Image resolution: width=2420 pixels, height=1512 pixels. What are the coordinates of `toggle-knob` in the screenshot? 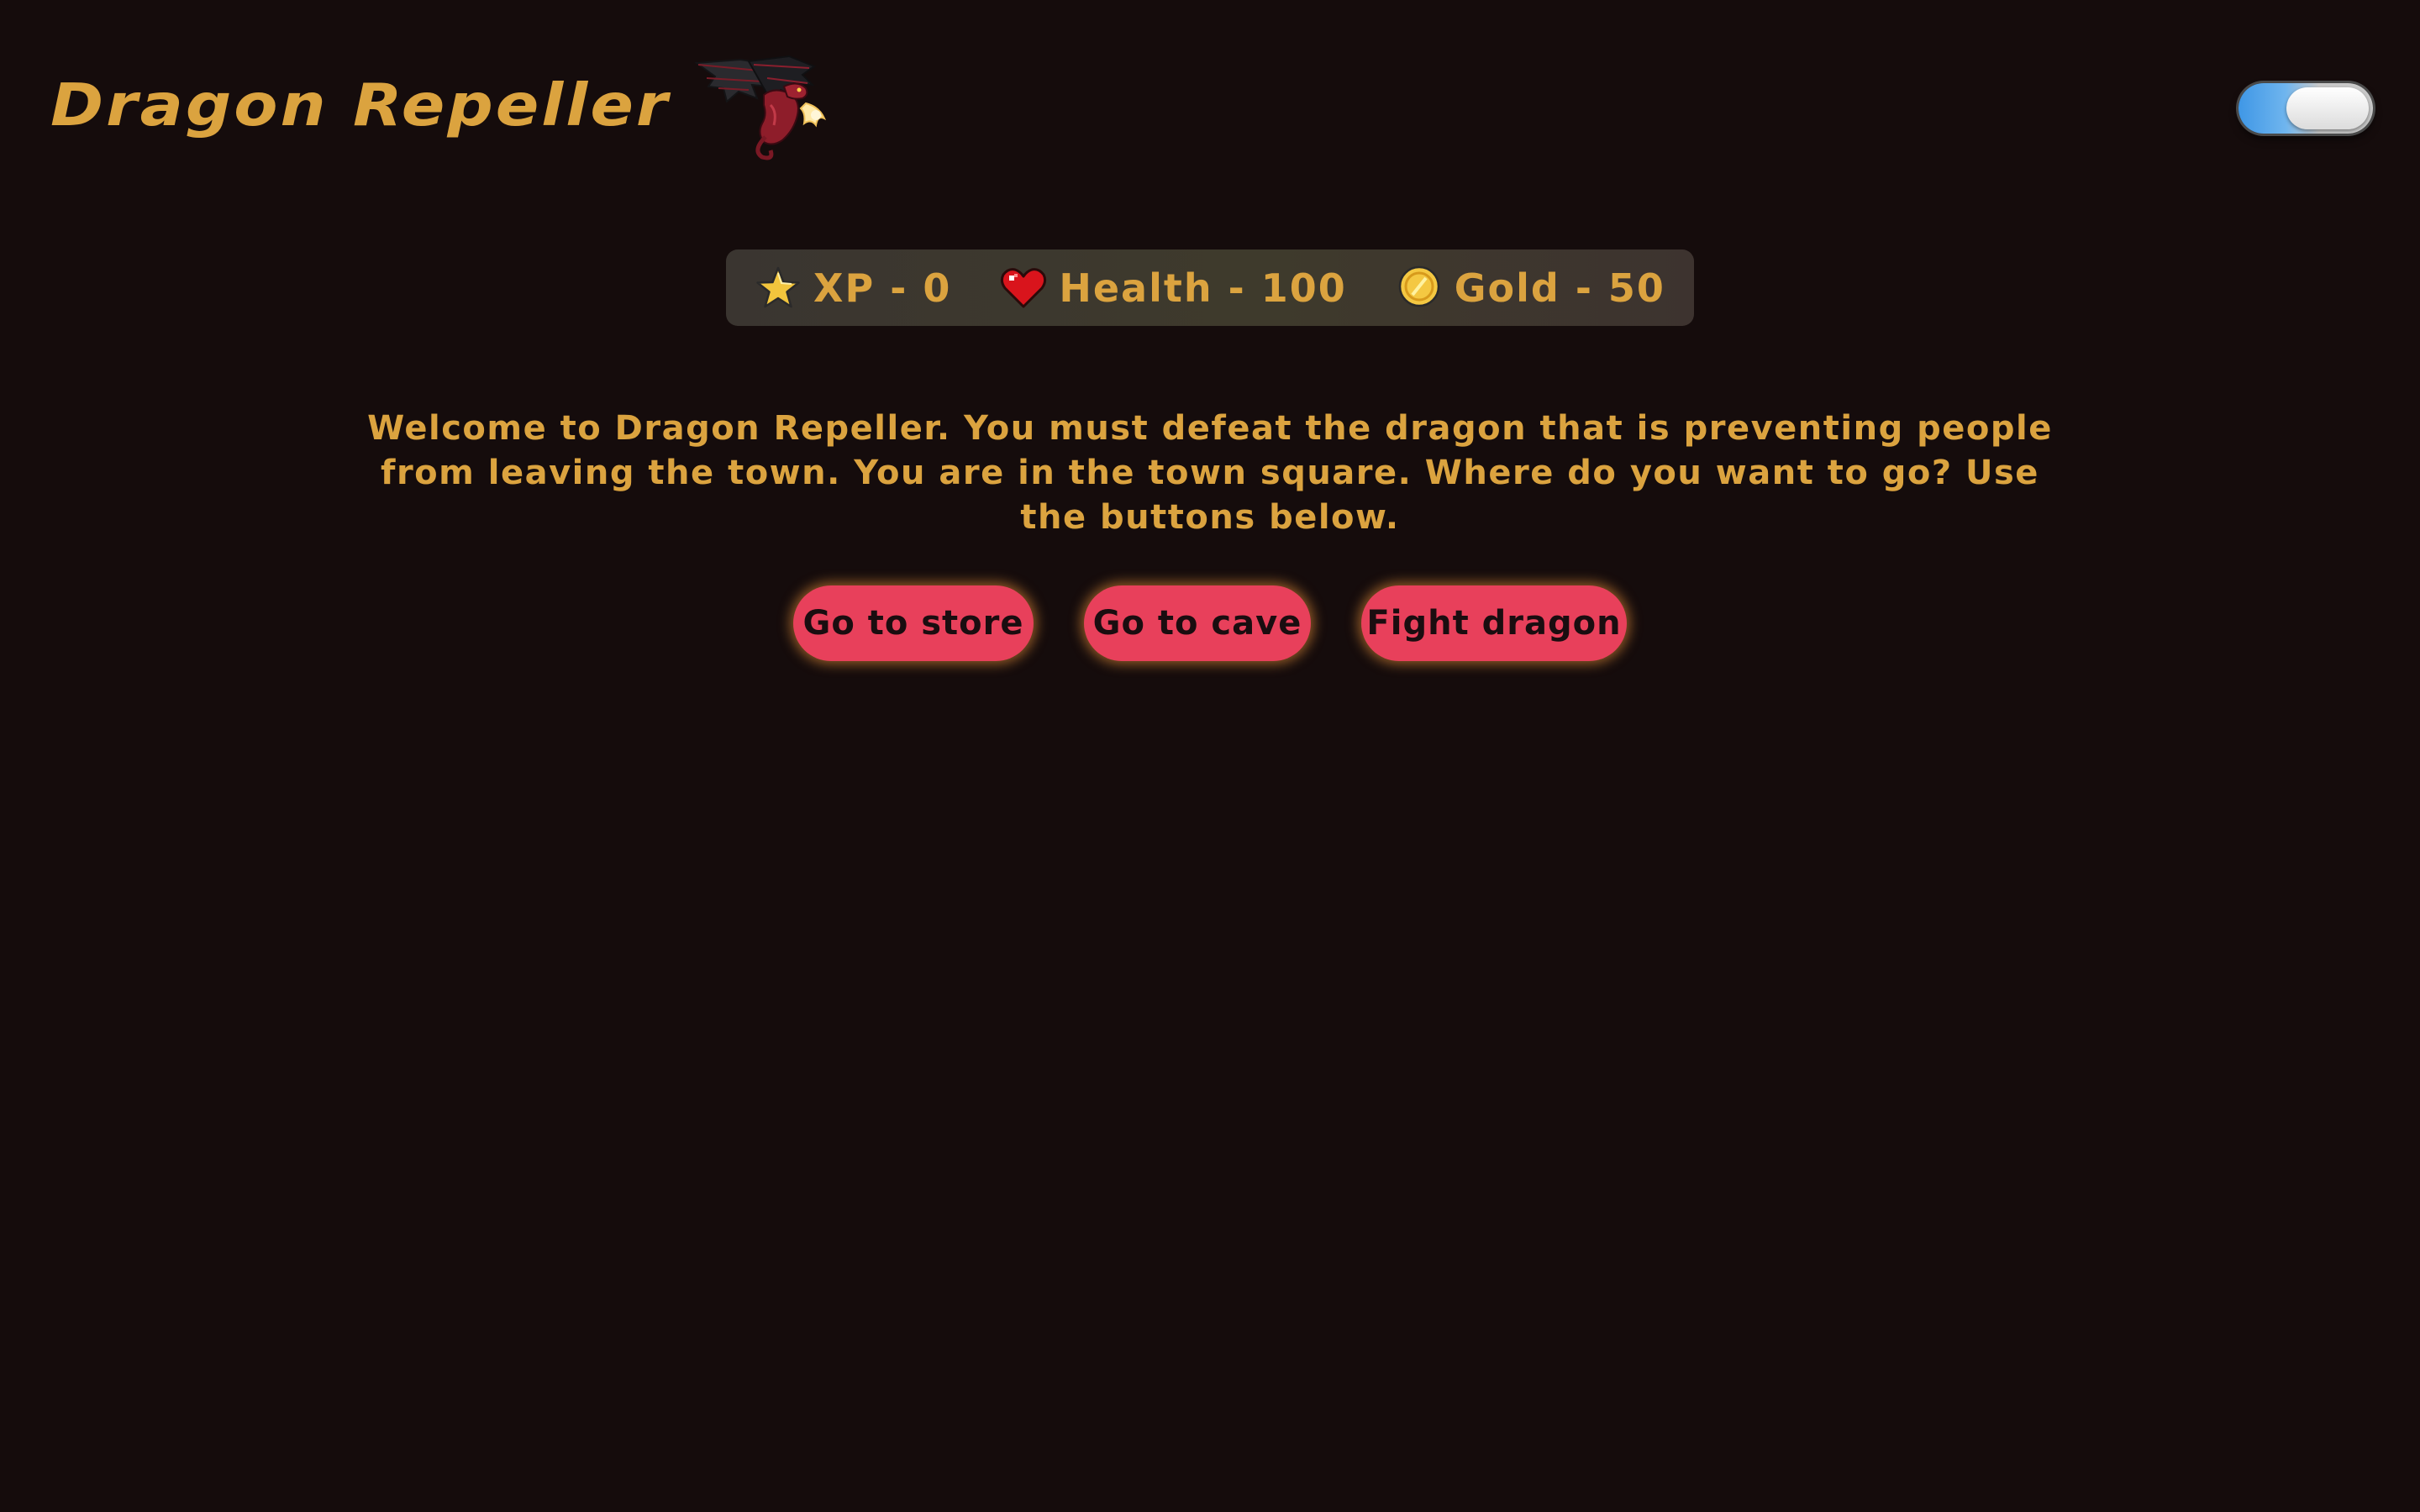 It's located at (2328, 108).